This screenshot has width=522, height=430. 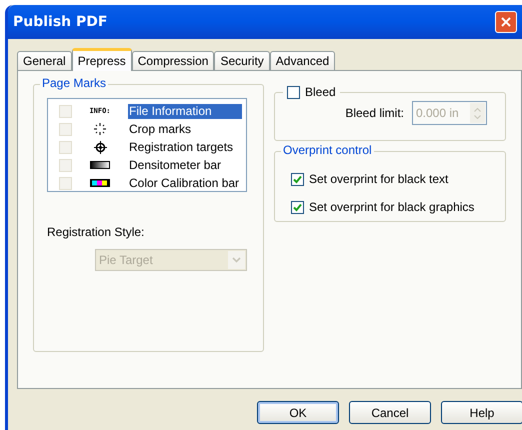 I want to click on group-title: Overprint control, so click(x=327, y=150).